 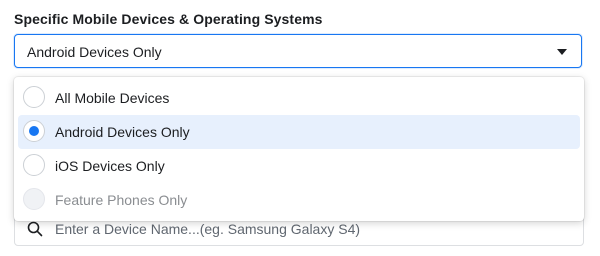 What do you see at coordinates (34, 199) in the screenshot?
I see `radio-button-disabled` at bounding box center [34, 199].